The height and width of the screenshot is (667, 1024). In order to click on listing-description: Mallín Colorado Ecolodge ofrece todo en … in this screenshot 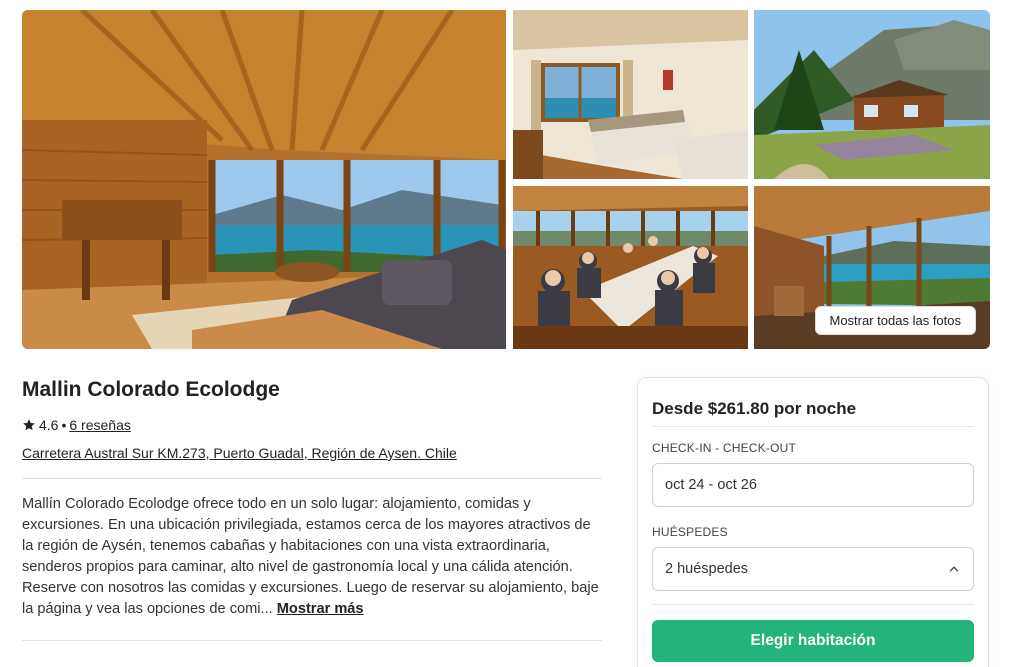, I will do `click(312, 557)`.